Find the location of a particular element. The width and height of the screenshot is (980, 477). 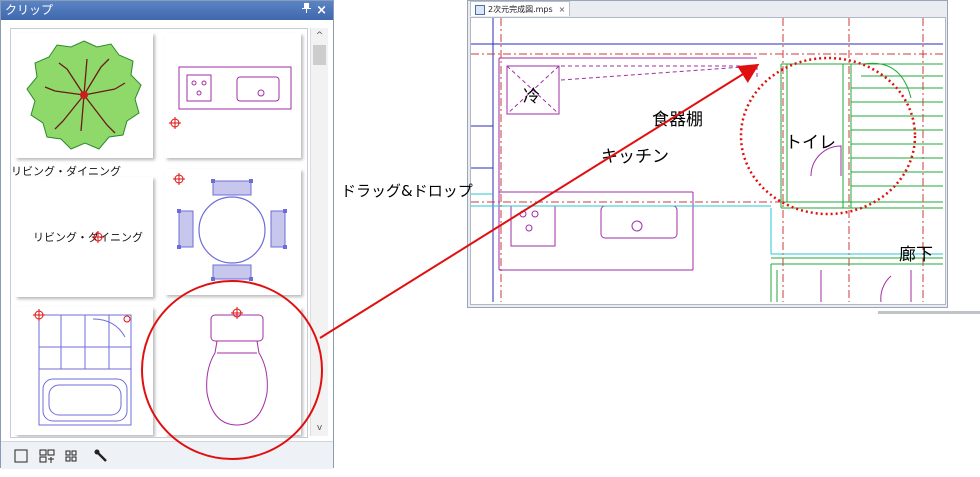

clip-panel-title-bar: クリップ × is located at coordinates (167, 10).